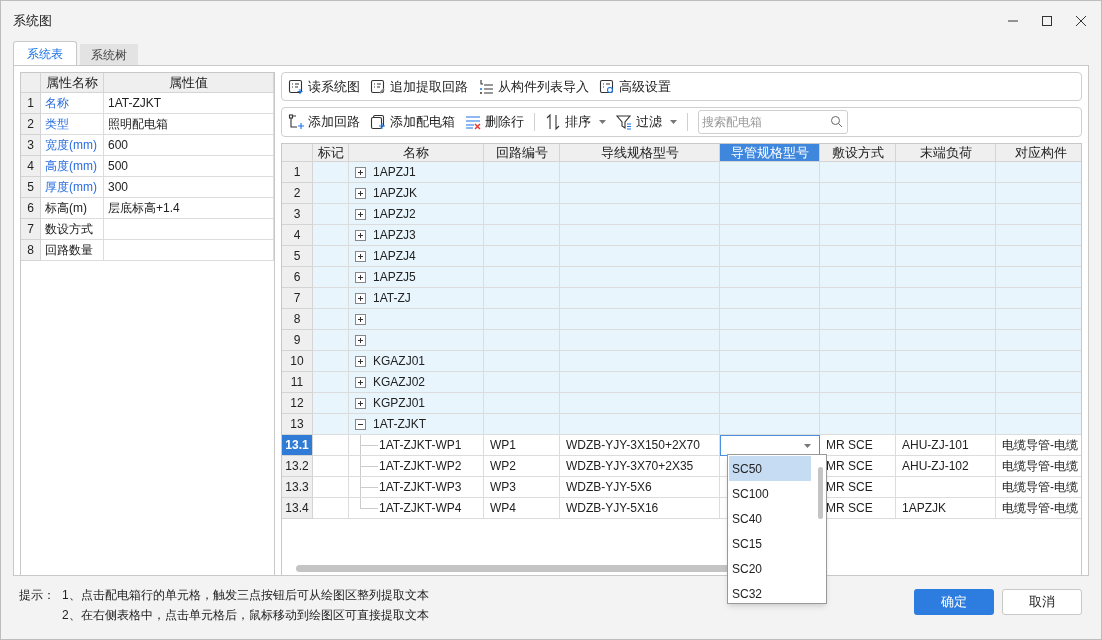 The height and width of the screenshot is (640, 1102). Describe the element at coordinates (109, 54) in the screenshot. I see `tab: 系统树` at that location.